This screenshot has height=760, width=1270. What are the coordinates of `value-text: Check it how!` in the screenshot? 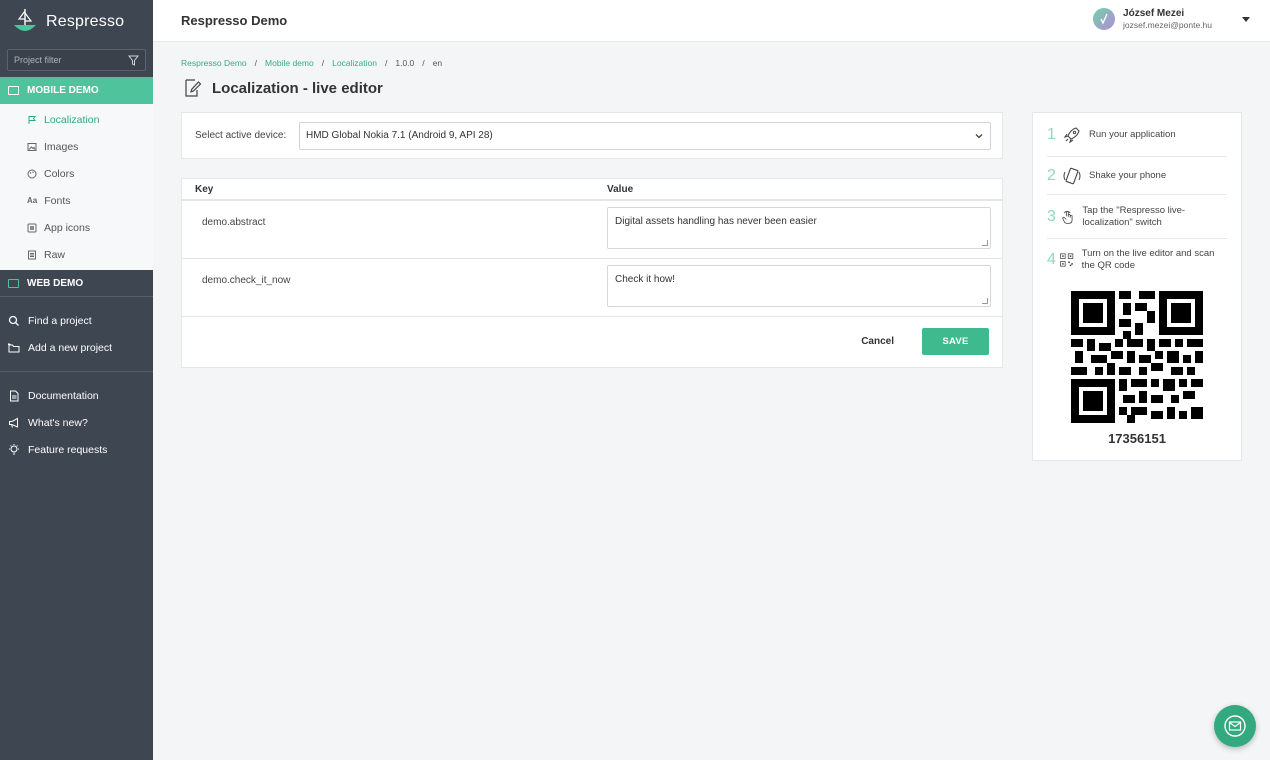 It's located at (645, 279).